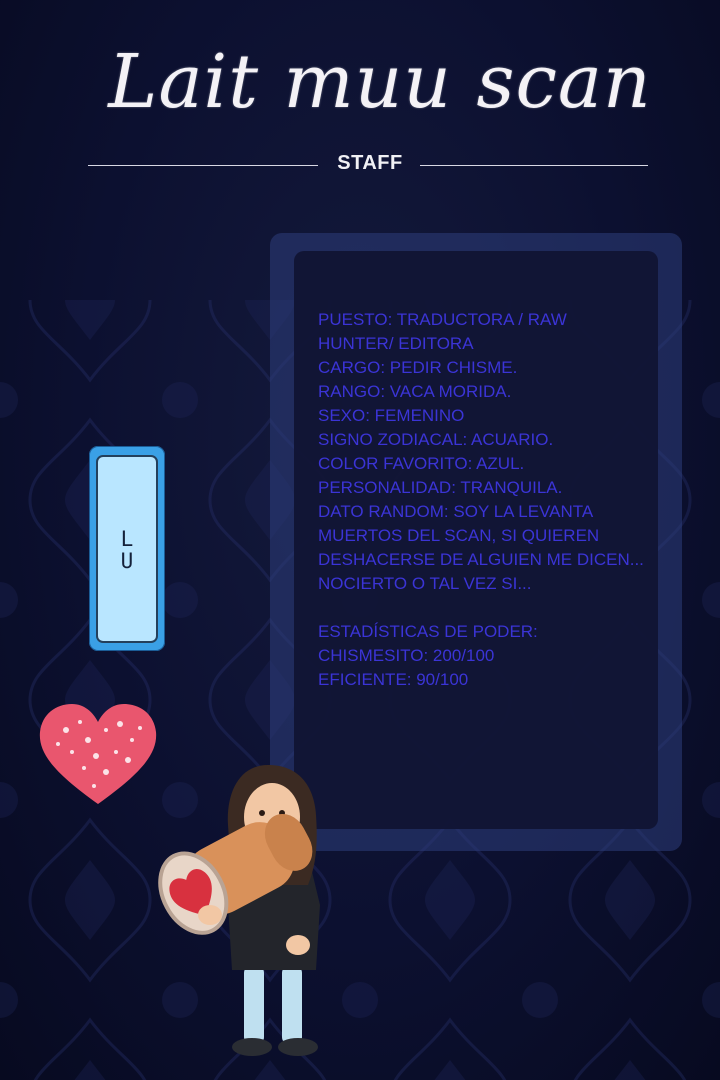 The height and width of the screenshot is (1080, 720). I want to click on info-line: SIGNO ZODIACAL: ACUARIO., so click(436, 439).